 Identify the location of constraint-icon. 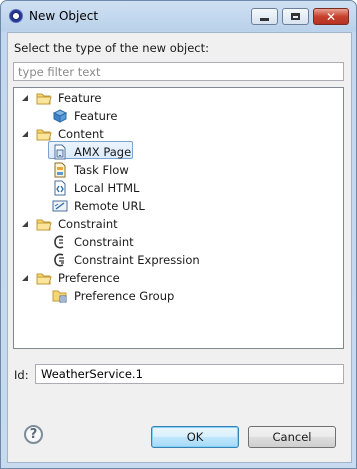
(60, 242).